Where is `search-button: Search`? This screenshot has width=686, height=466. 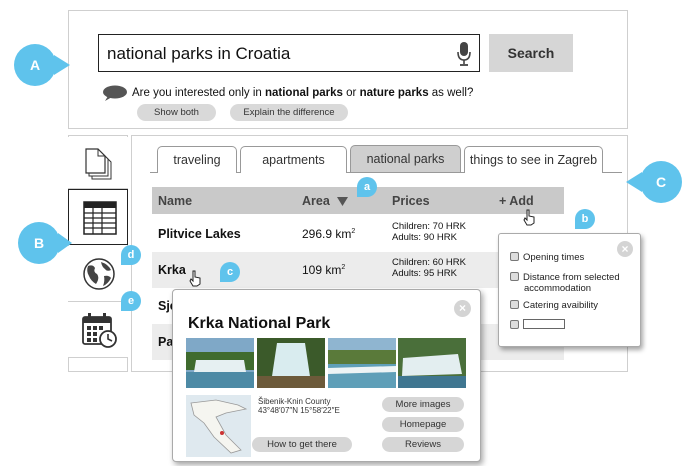 search-button: Search is located at coordinates (531, 53).